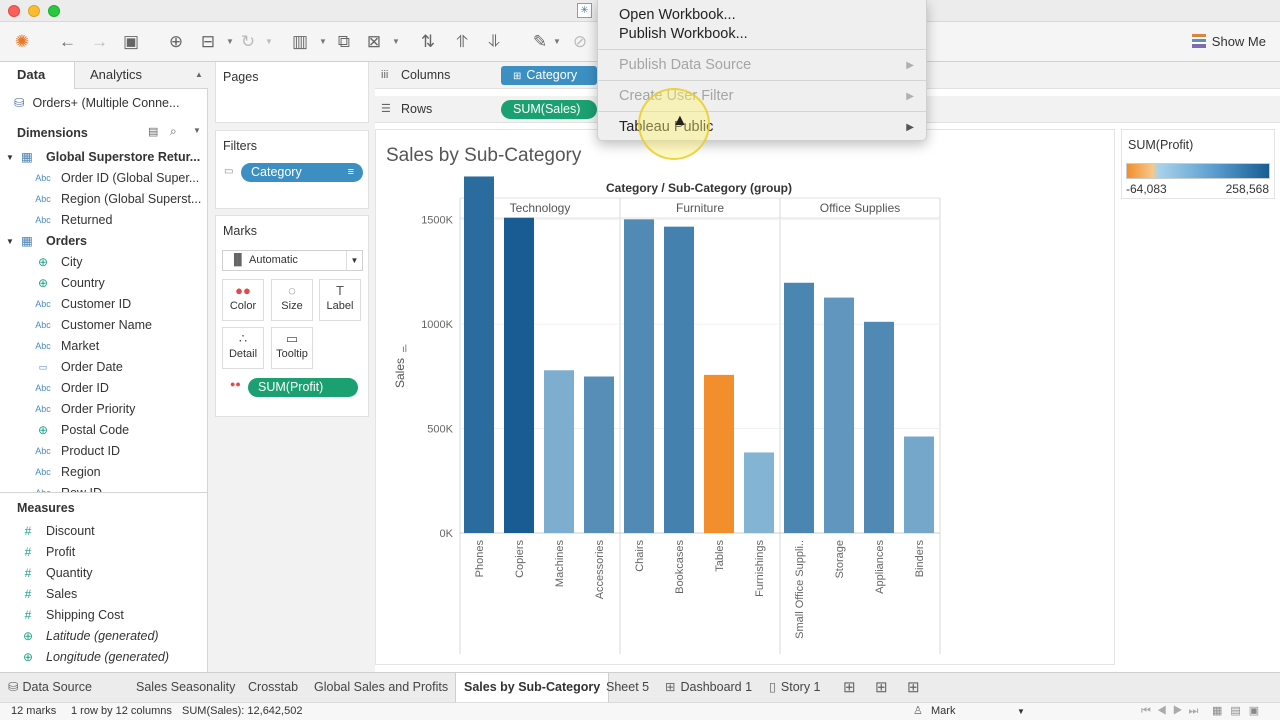 This screenshot has width=1280, height=720. I want to click on group-members-icon: ⊘, so click(580, 42).